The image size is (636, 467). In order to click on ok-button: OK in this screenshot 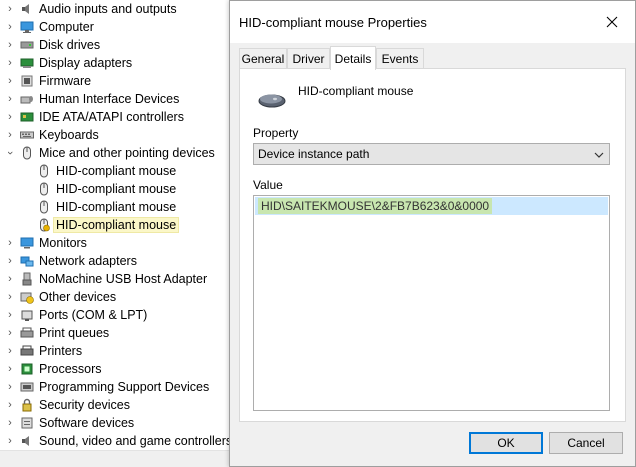, I will do `click(506, 443)`.